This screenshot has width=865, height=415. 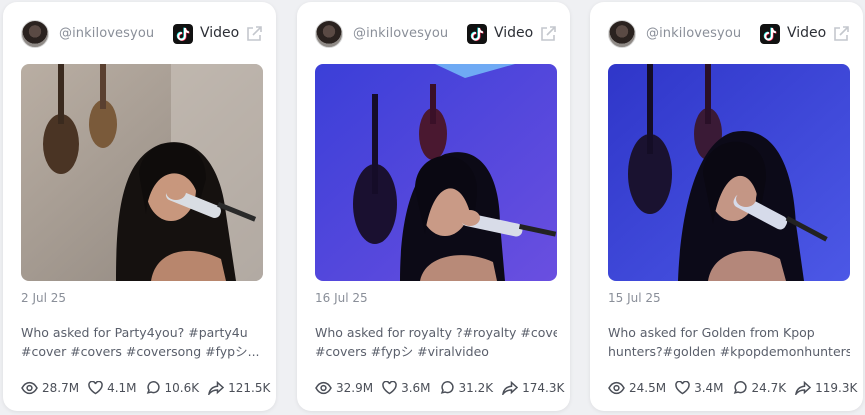 I want to click on engagement-stats: 32.9M 3.6M 31.2K 174.3K, so click(x=439, y=388).